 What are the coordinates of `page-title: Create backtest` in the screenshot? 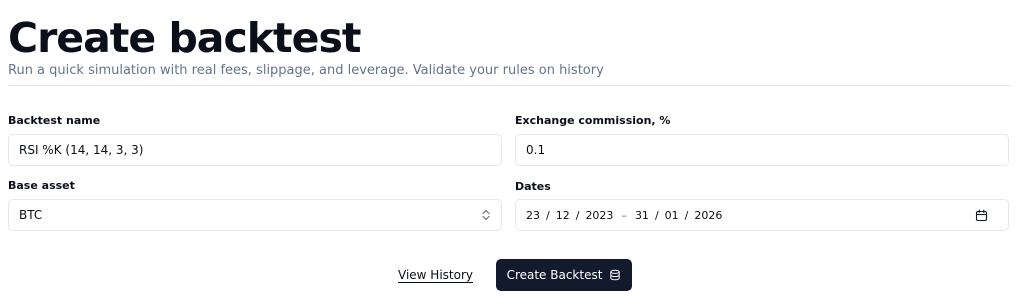 It's located at (184, 38).